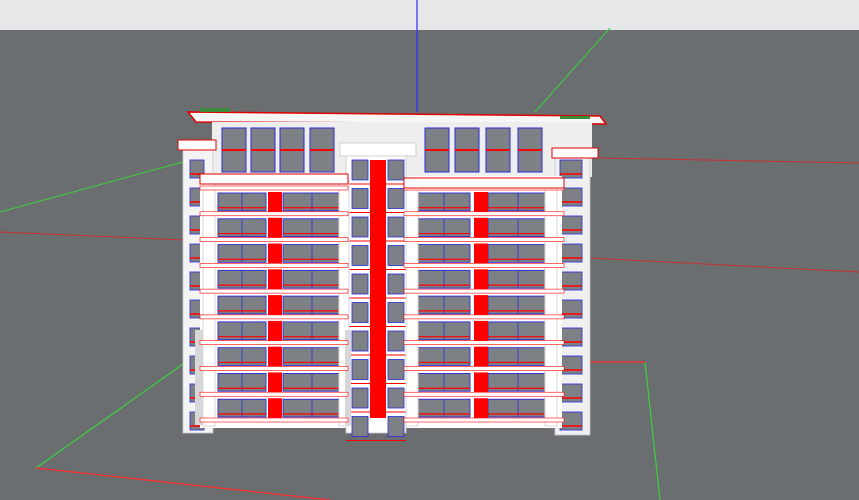 The width and height of the screenshot is (859, 500). What do you see at coordinates (484, 183) in the screenshot?
I see `right-block-parapet` at bounding box center [484, 183].